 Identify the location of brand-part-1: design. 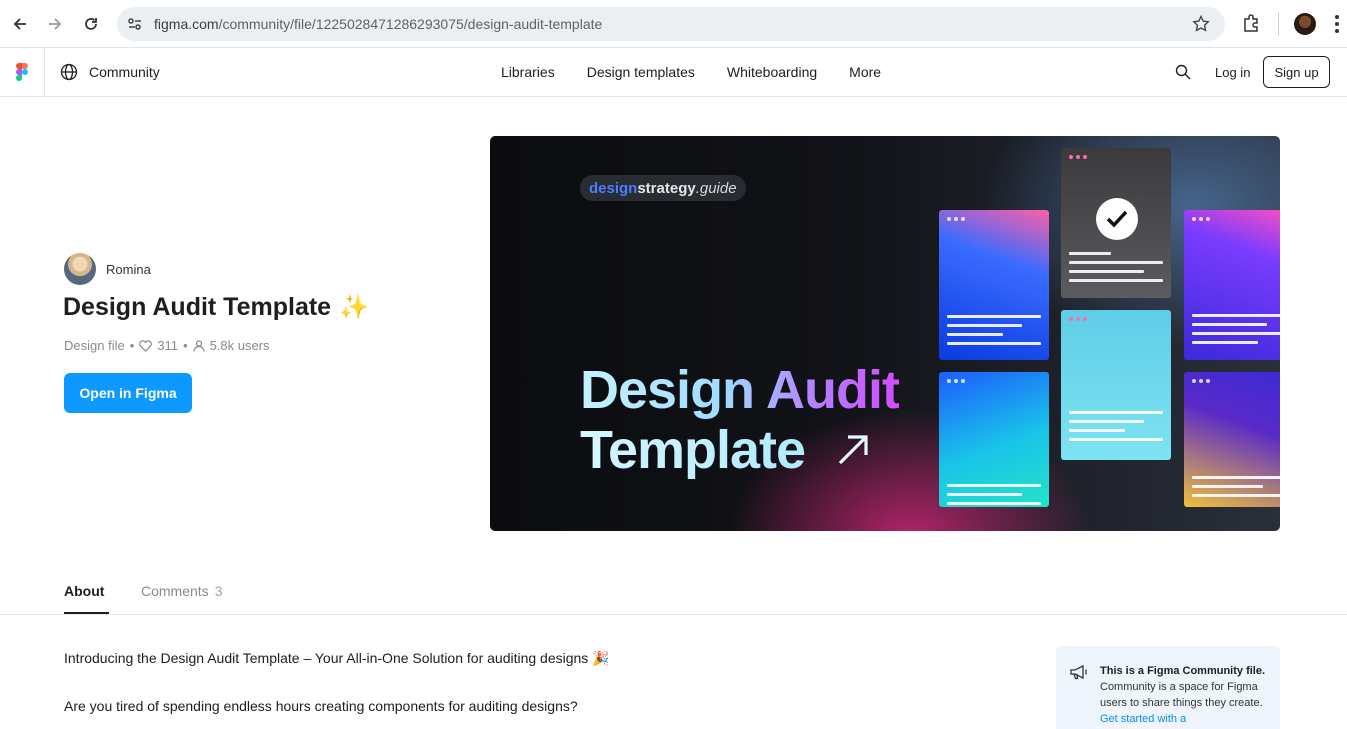
(613, 188).